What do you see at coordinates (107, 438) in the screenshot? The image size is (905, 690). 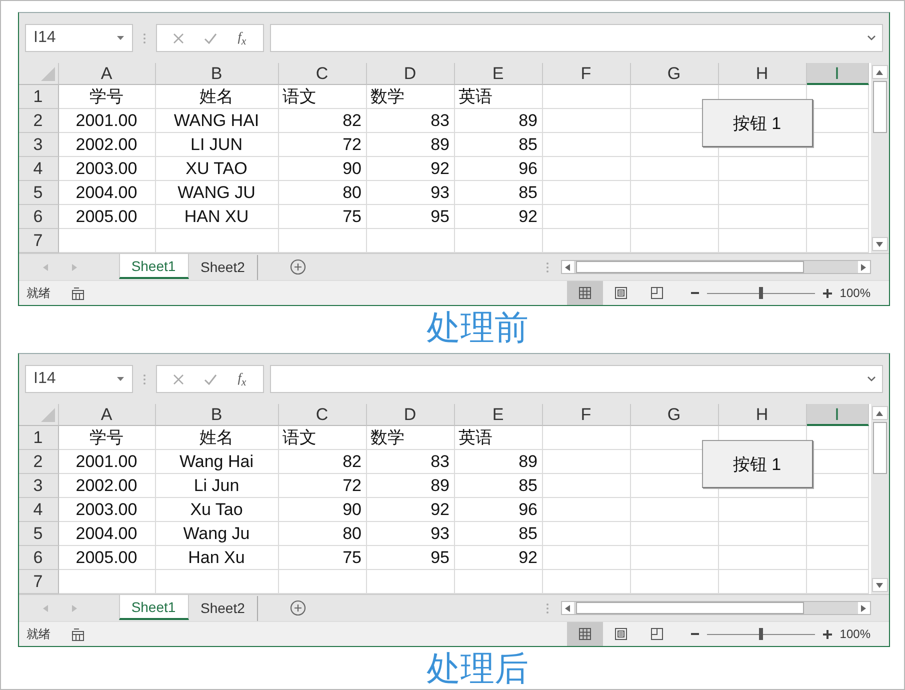 I see `table-cell: 学号` at bounding box center [107, 438].